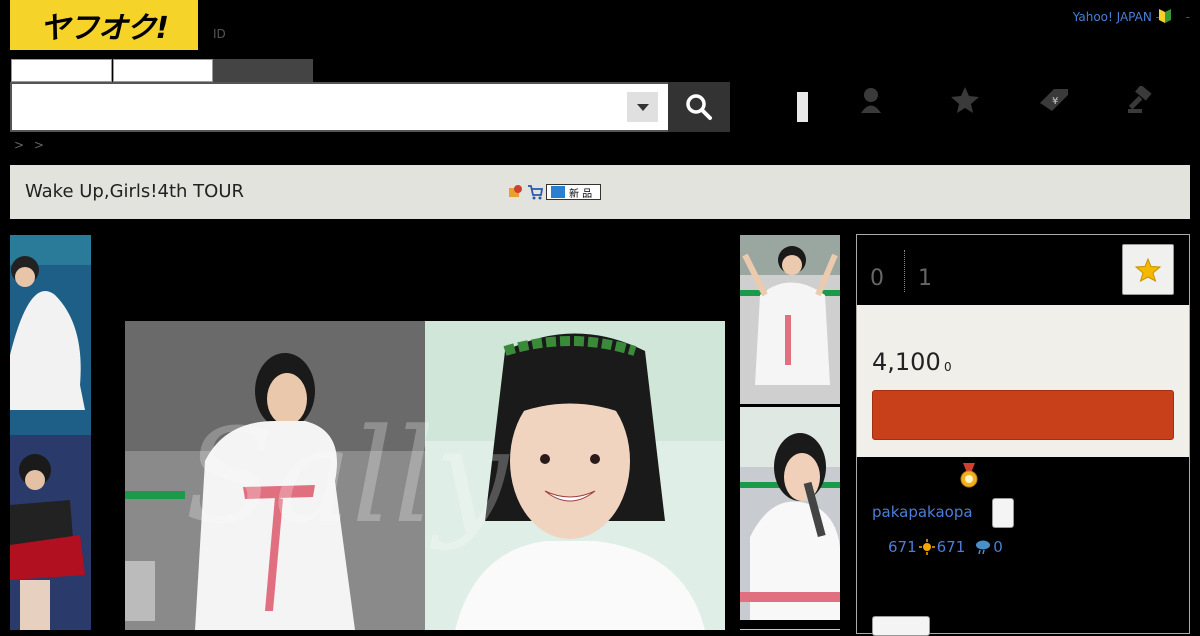 This screenshot has height=636, width=1200. What do you see at coordinates (802, 107) in the screenshot?
I see `notification-bar-icon` at bounding box center [802, 107].